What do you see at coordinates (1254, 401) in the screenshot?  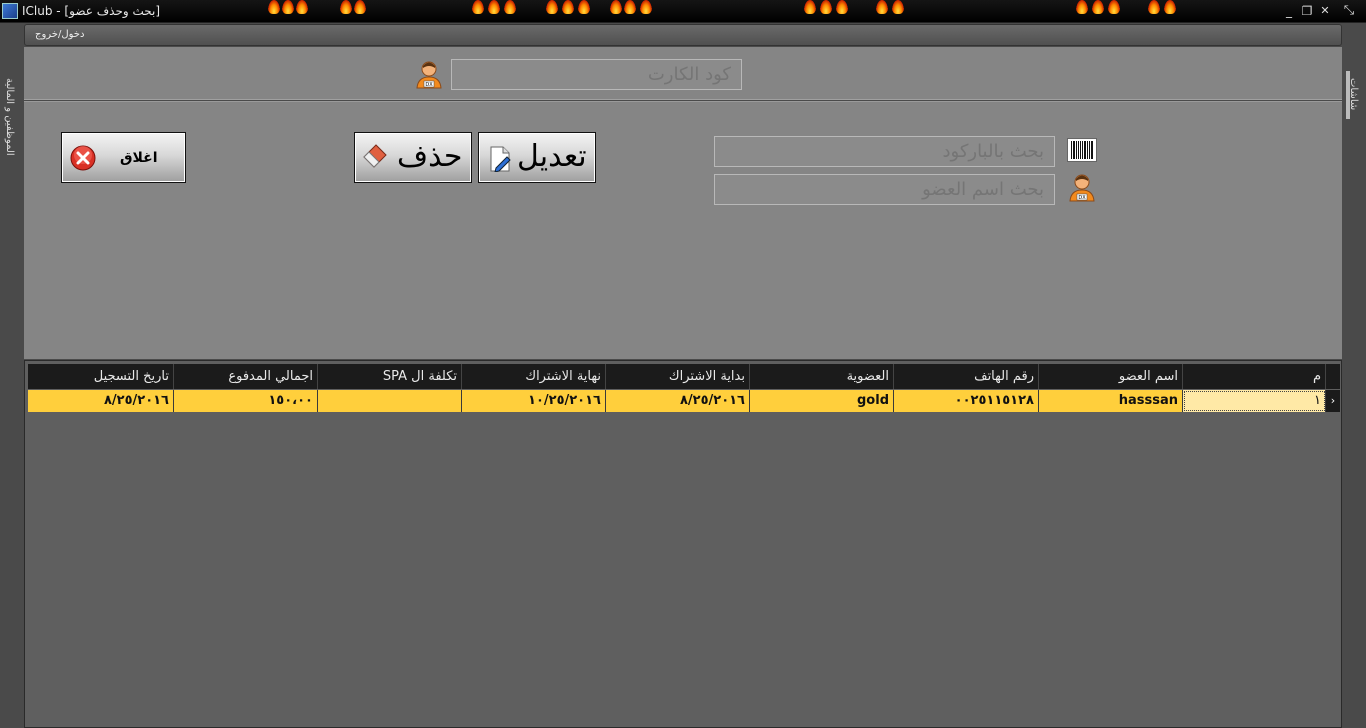 I see `cell-index: ١` at bounding box center [1254, 401].